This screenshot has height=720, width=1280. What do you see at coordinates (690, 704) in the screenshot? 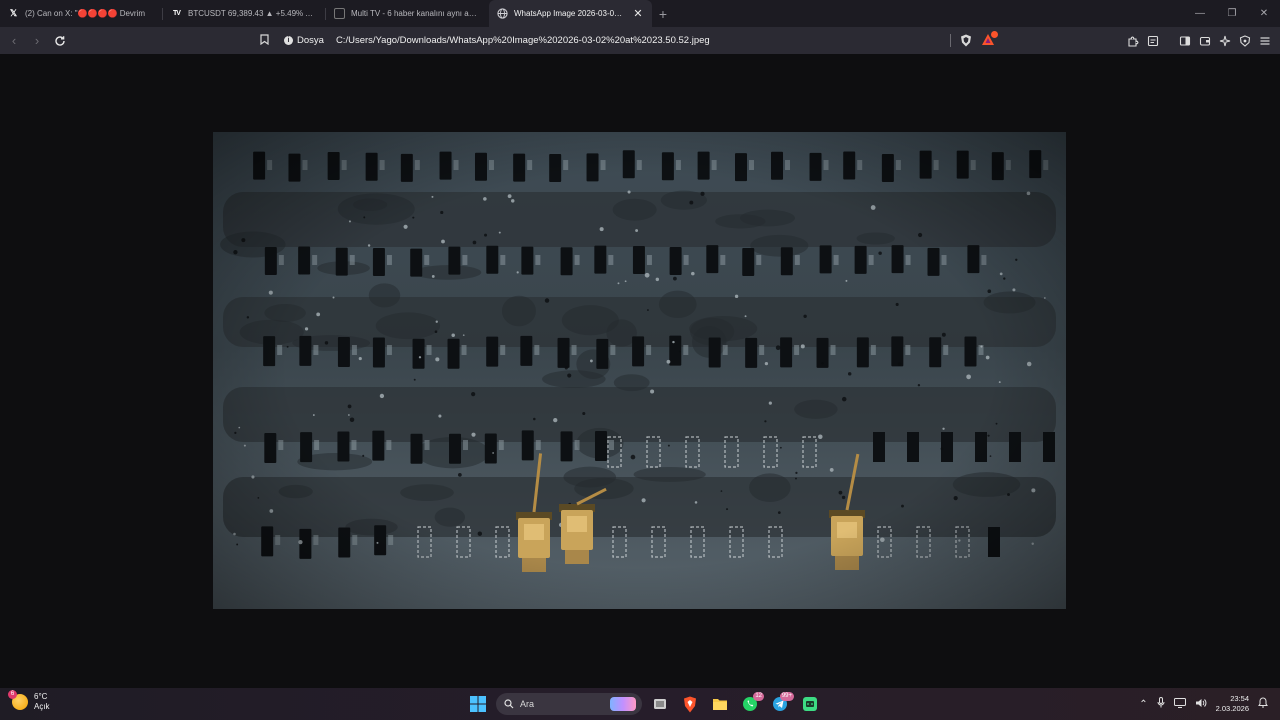
I see `brave-browser-icon` at bounding box center [690, 704].